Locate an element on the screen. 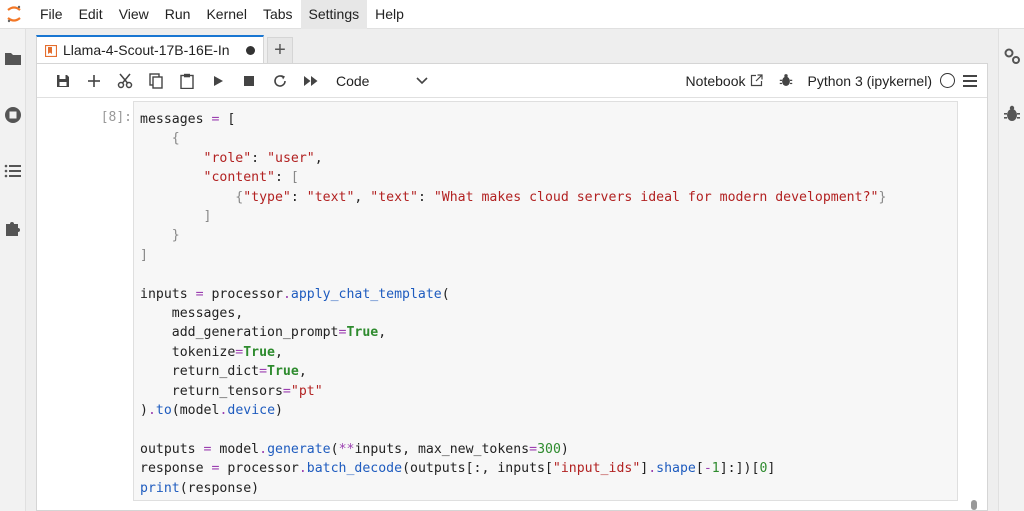 This screenshot has height=511, width=1024. play-icon is located at coordinates (218, 80).